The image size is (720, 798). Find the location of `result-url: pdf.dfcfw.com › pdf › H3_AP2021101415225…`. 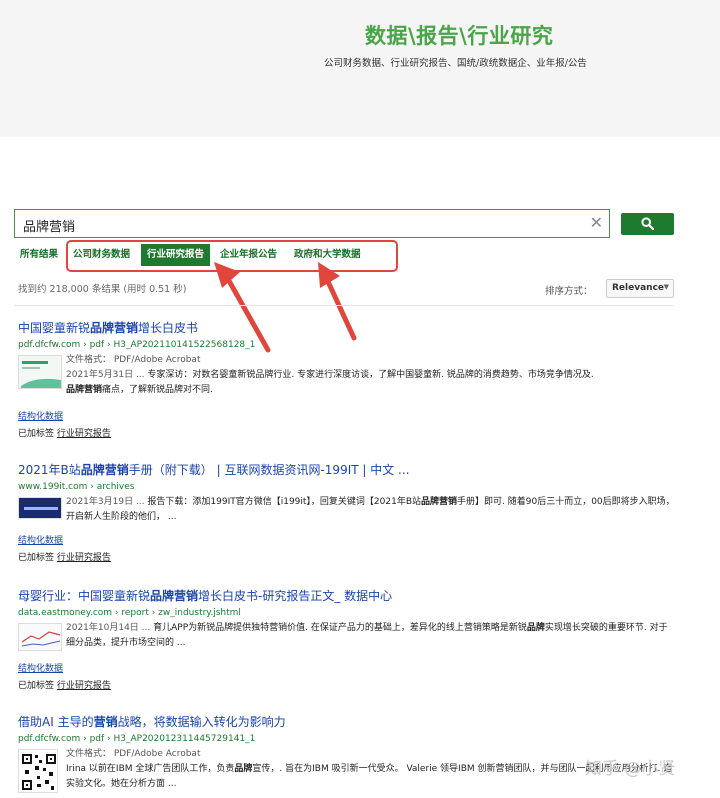

result-url: pdf.dfcfw.com › pdf › H3_AP2021101415225… is located at coordinates (137, 345).